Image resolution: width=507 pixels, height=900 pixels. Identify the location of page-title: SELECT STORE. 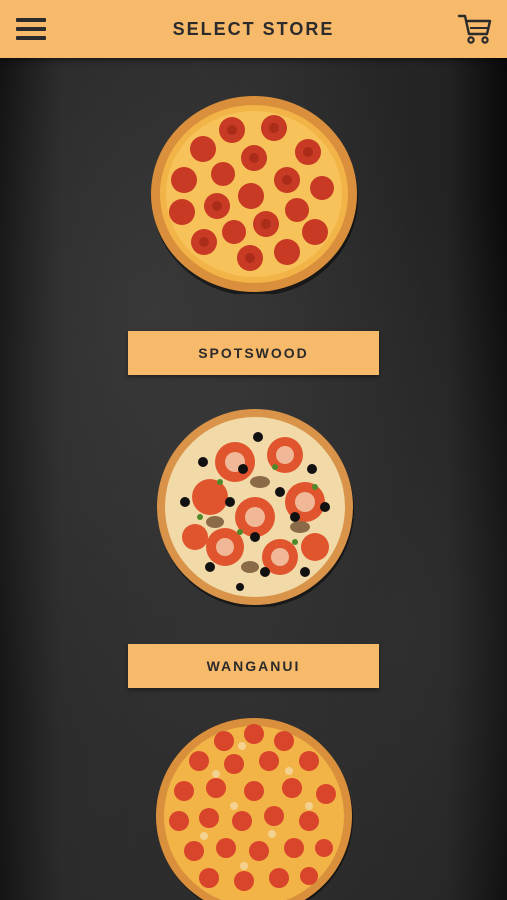
(253, 29).